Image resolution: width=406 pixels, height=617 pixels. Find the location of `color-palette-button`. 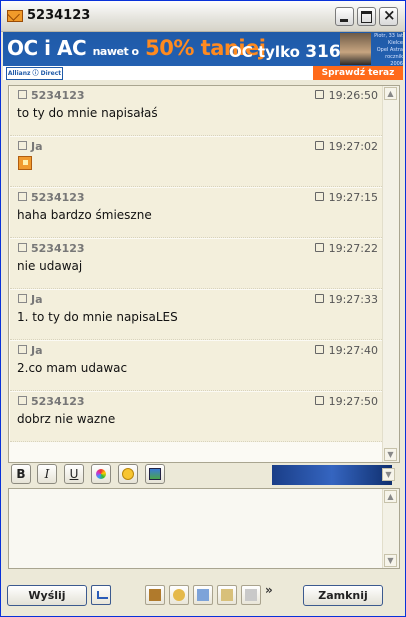

color-palette-button is located at coordinates (101, 474).